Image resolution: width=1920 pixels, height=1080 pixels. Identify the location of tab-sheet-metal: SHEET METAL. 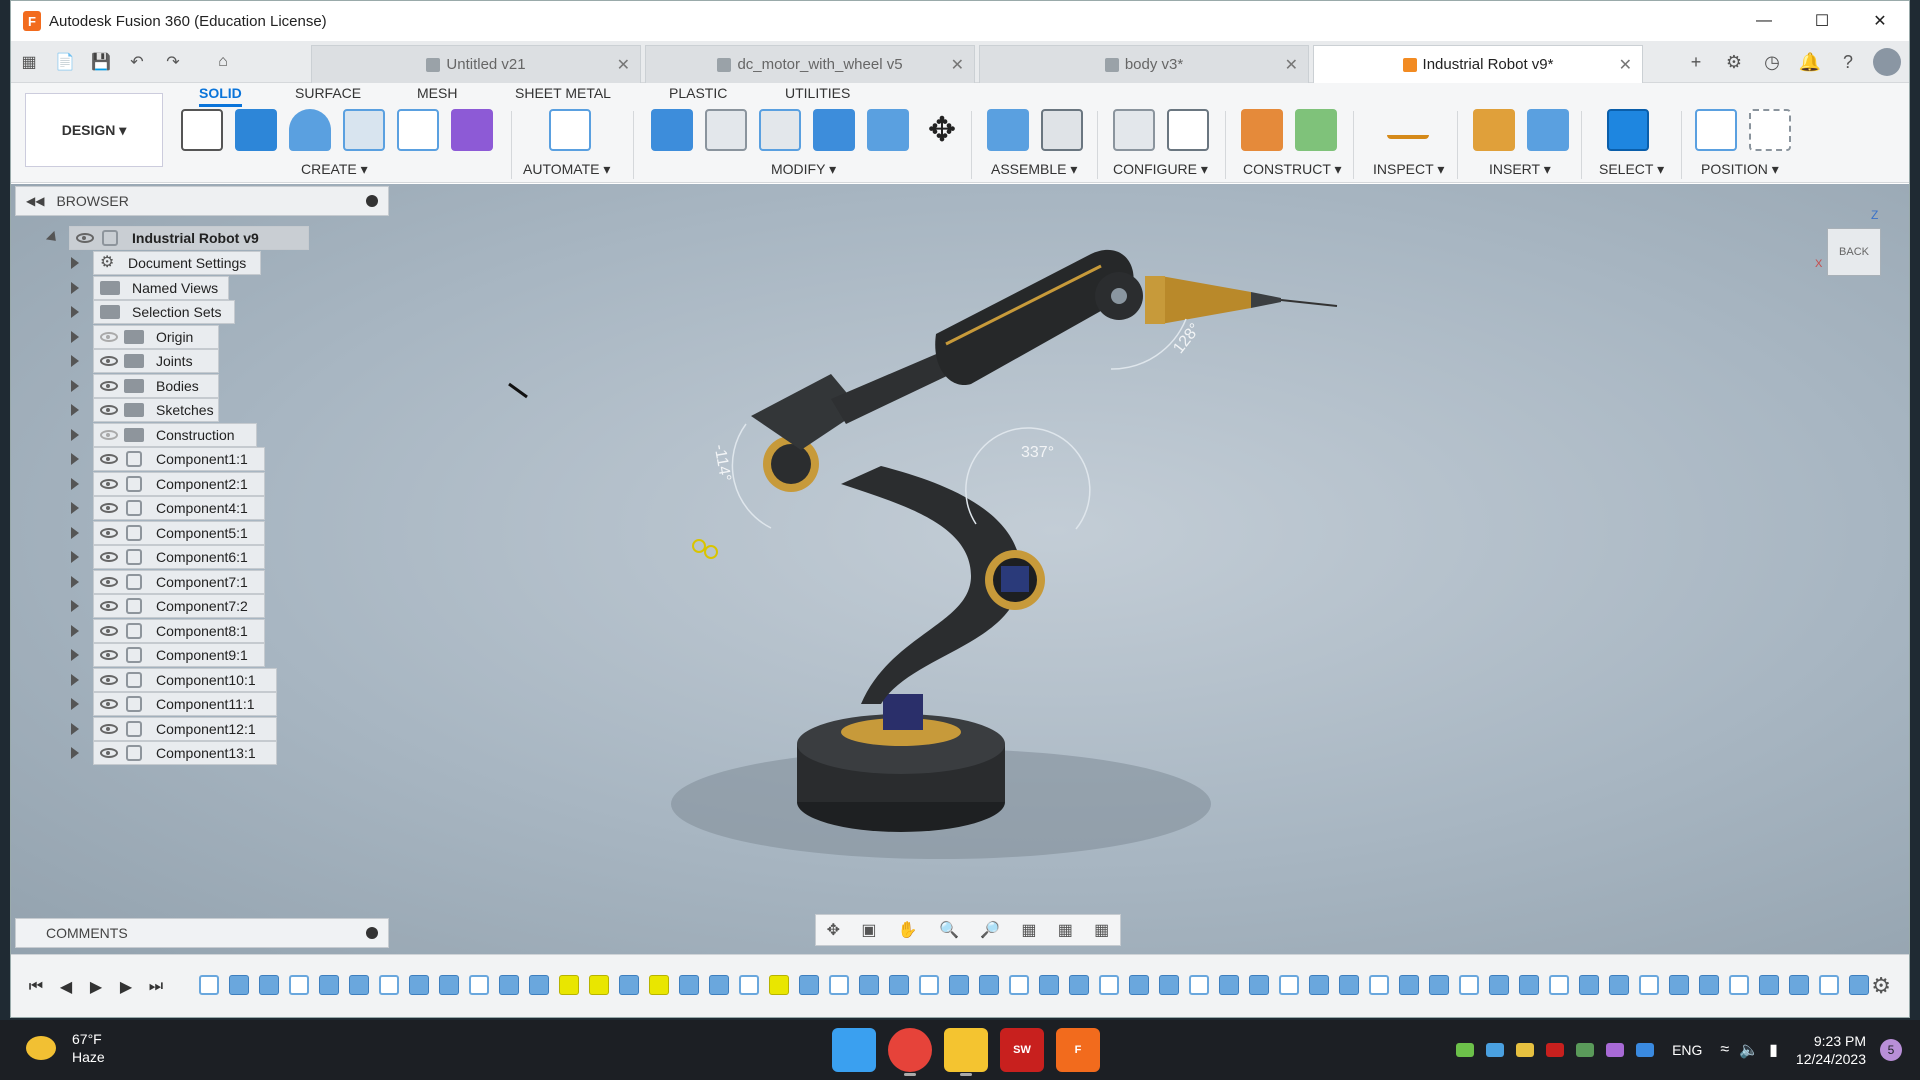
(563, 93).